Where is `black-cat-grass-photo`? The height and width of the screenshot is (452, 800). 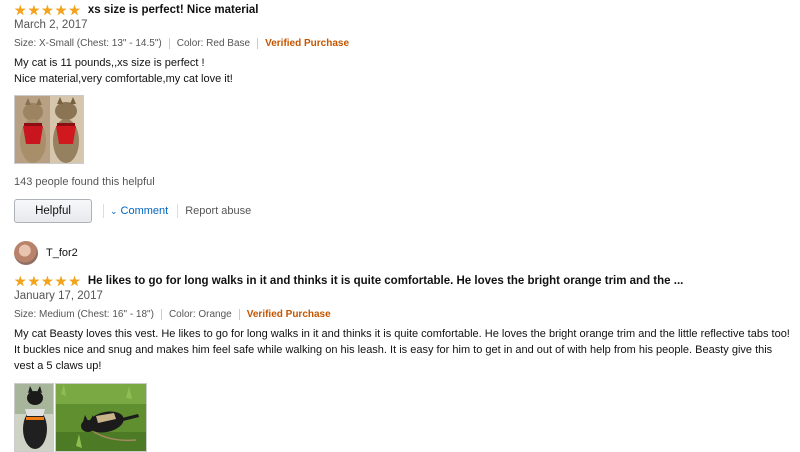
black-cat-grass-photo is located at coordinates (101, 417).